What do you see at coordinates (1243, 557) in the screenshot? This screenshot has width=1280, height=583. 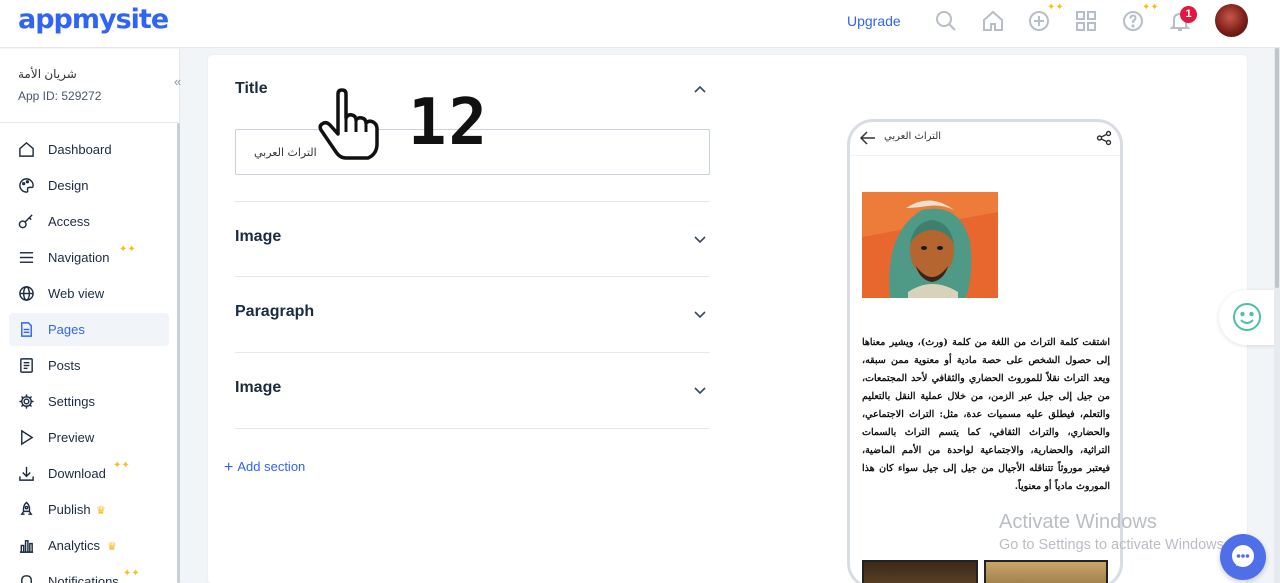 I see `chat-support-button` at bounding box center [1243, 557].